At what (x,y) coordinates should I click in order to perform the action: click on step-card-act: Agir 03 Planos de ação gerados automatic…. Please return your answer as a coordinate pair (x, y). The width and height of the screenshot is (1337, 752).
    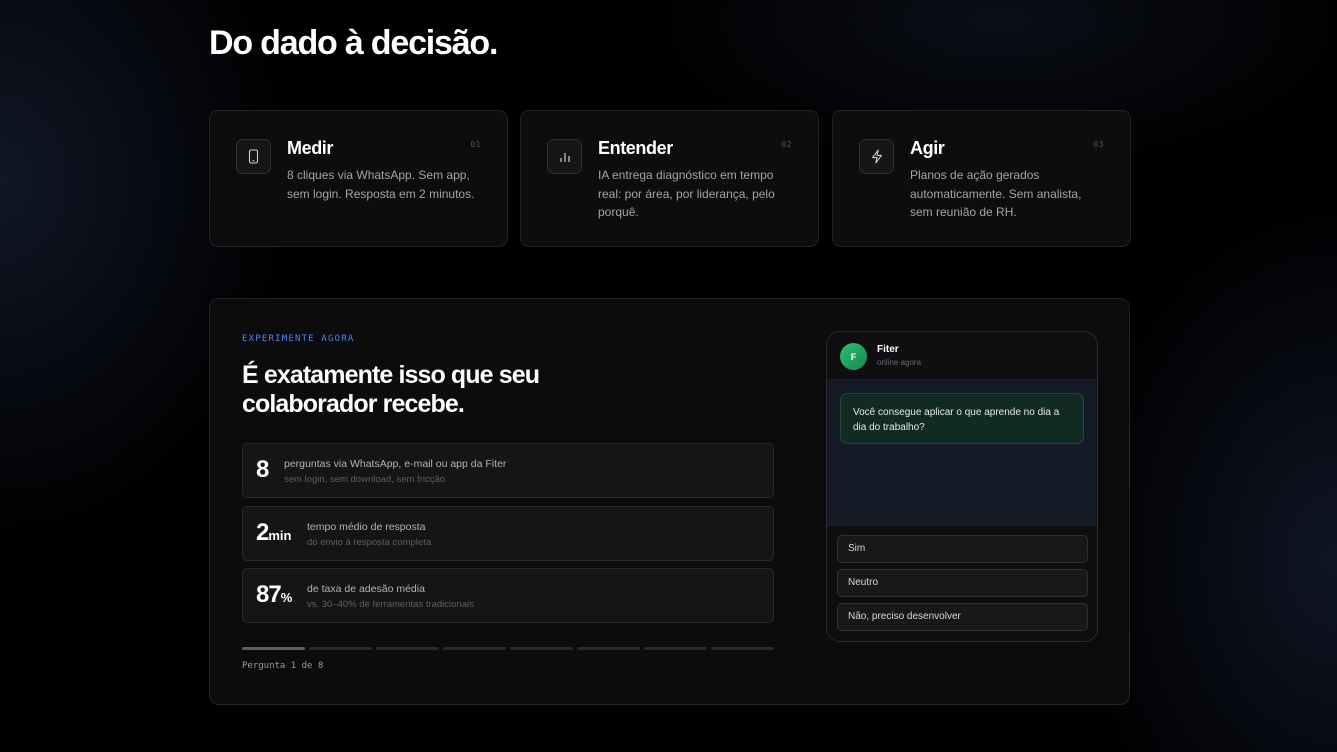
    Looking at the image, I should click on (981, 178).